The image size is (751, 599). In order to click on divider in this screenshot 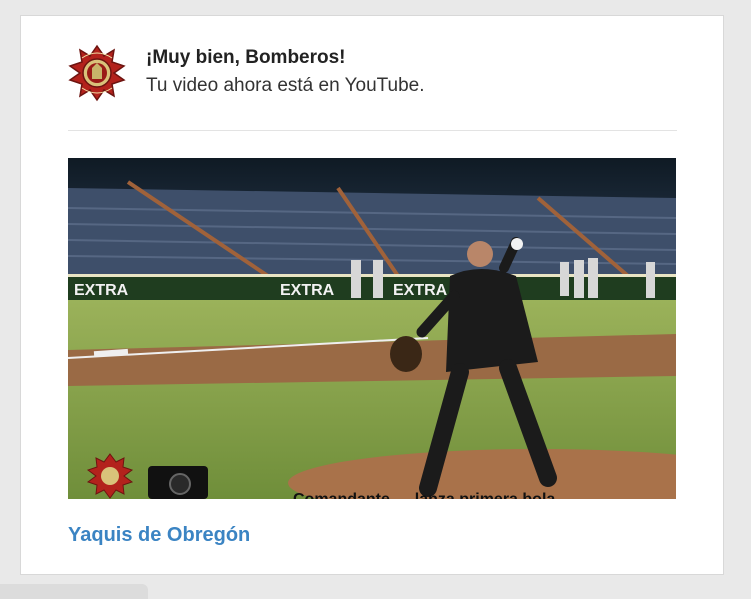, I will do `click(372, 130)`.